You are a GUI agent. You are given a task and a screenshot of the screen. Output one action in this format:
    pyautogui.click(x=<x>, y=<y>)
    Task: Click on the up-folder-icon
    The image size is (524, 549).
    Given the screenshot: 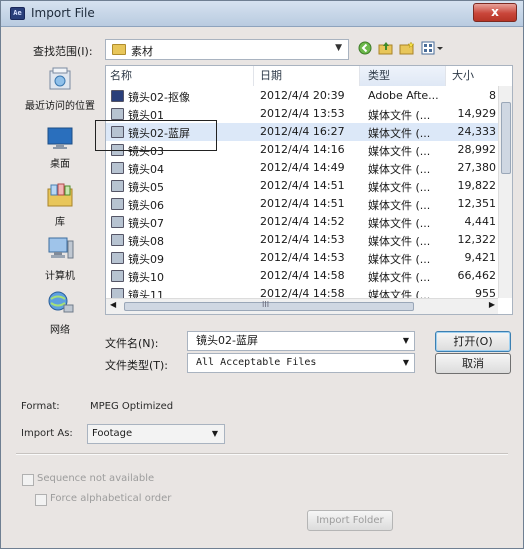 What is the action you would take?
    pyautogui.click(x=386, y=49)
    